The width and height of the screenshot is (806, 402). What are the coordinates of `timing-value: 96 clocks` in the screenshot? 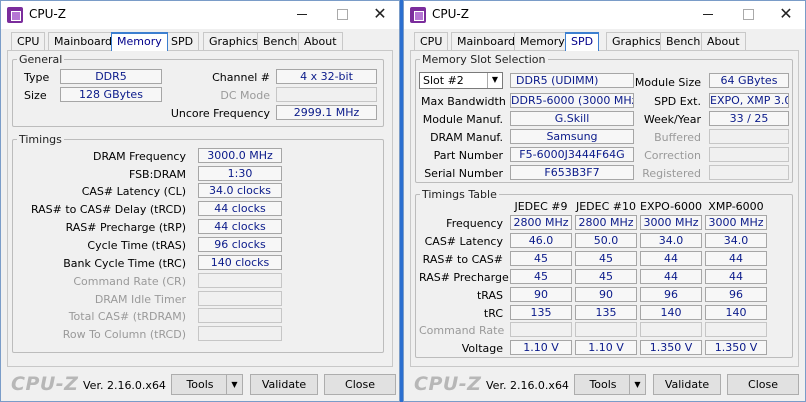 It's located at (240, 244).